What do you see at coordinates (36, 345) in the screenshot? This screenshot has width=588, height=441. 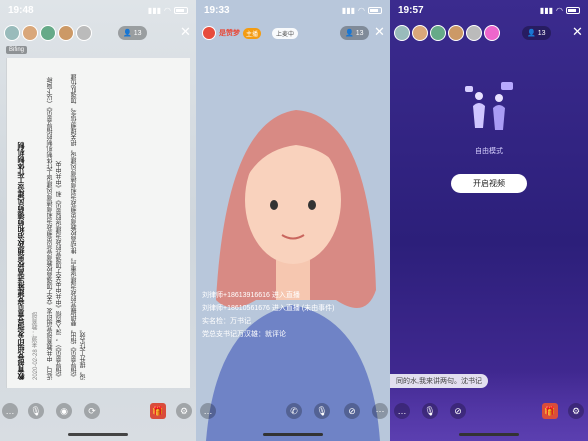 I see `document-date: 2020-02-28 来源：教育部` at bounding box center [36, 345].